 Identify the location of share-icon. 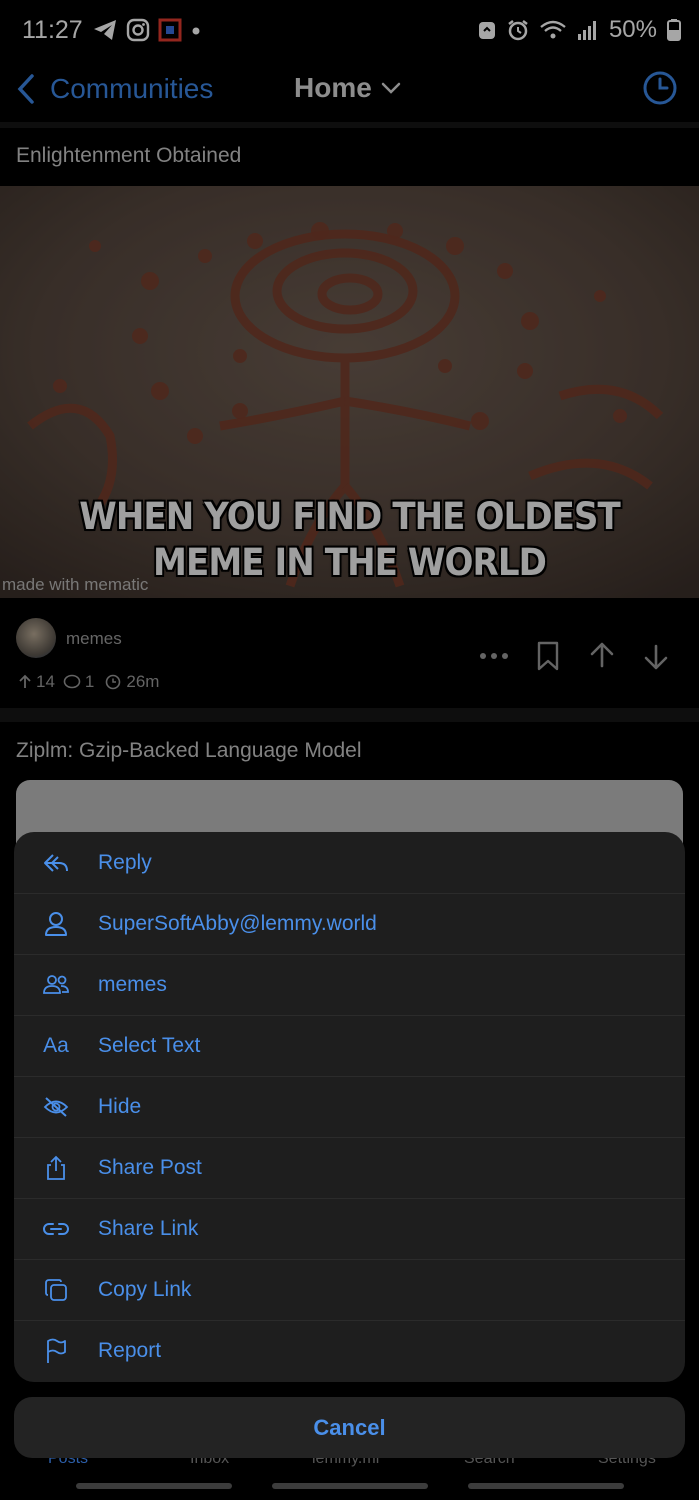
(56, 1167).